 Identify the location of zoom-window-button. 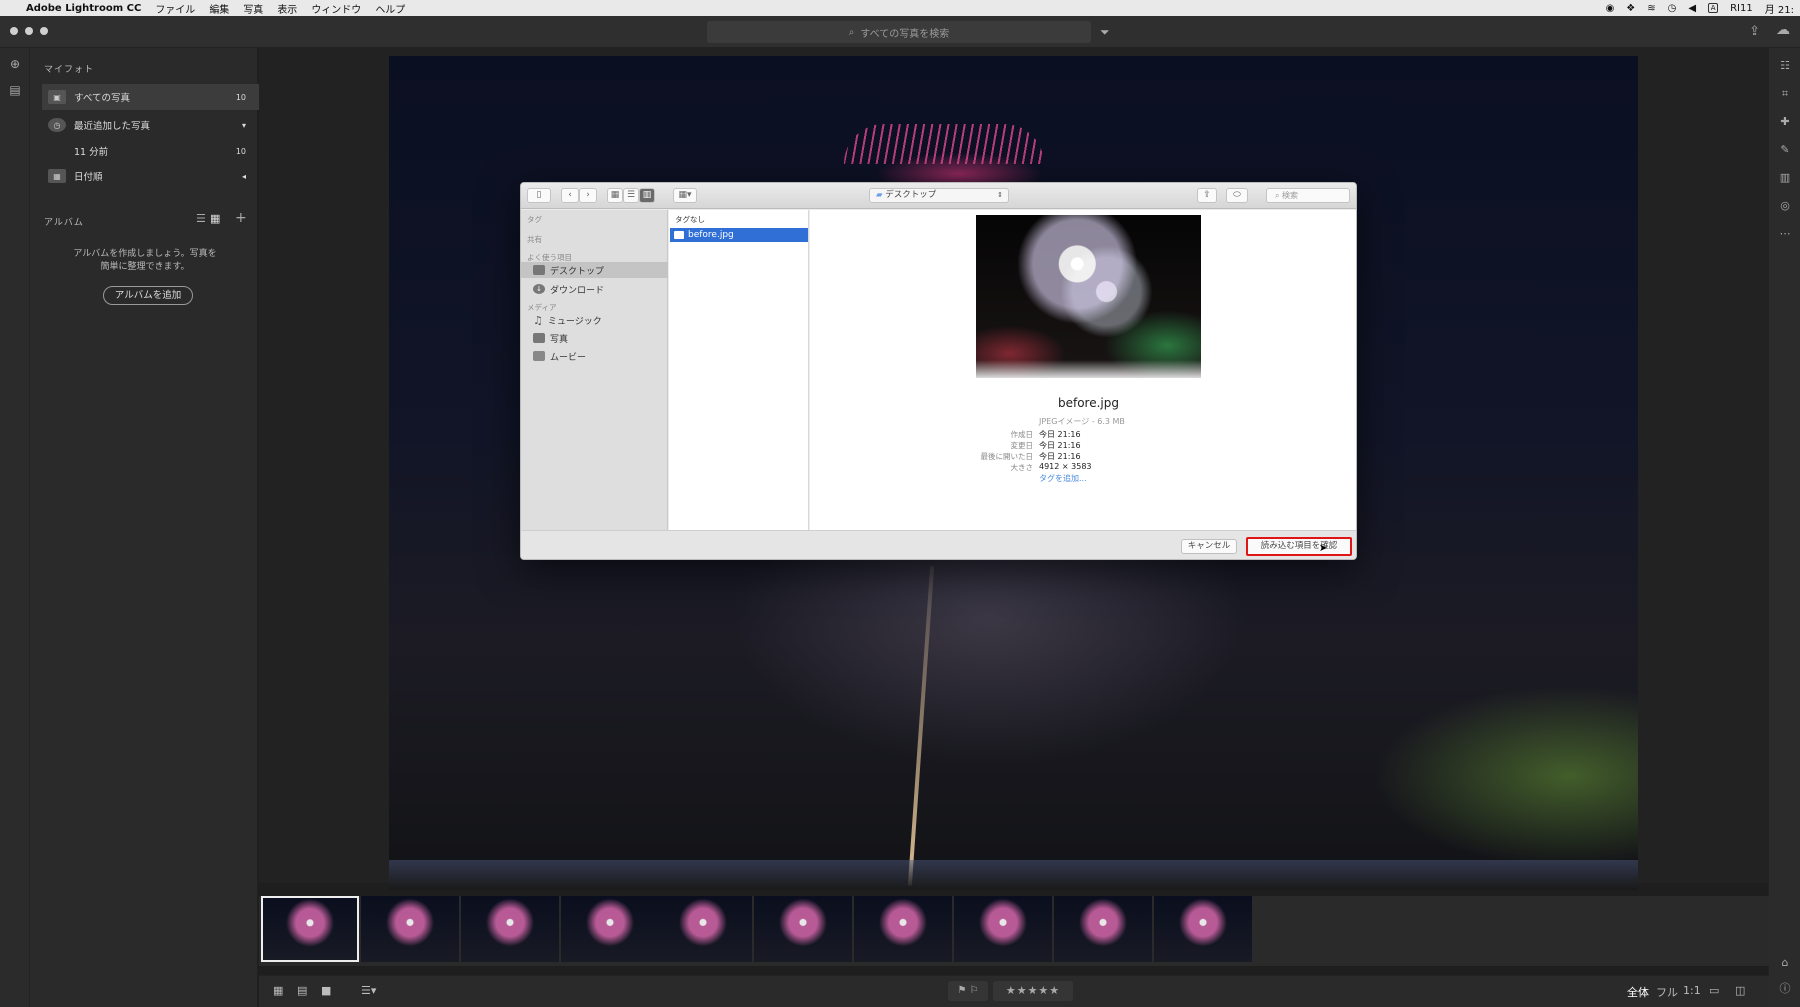
(44, 31).